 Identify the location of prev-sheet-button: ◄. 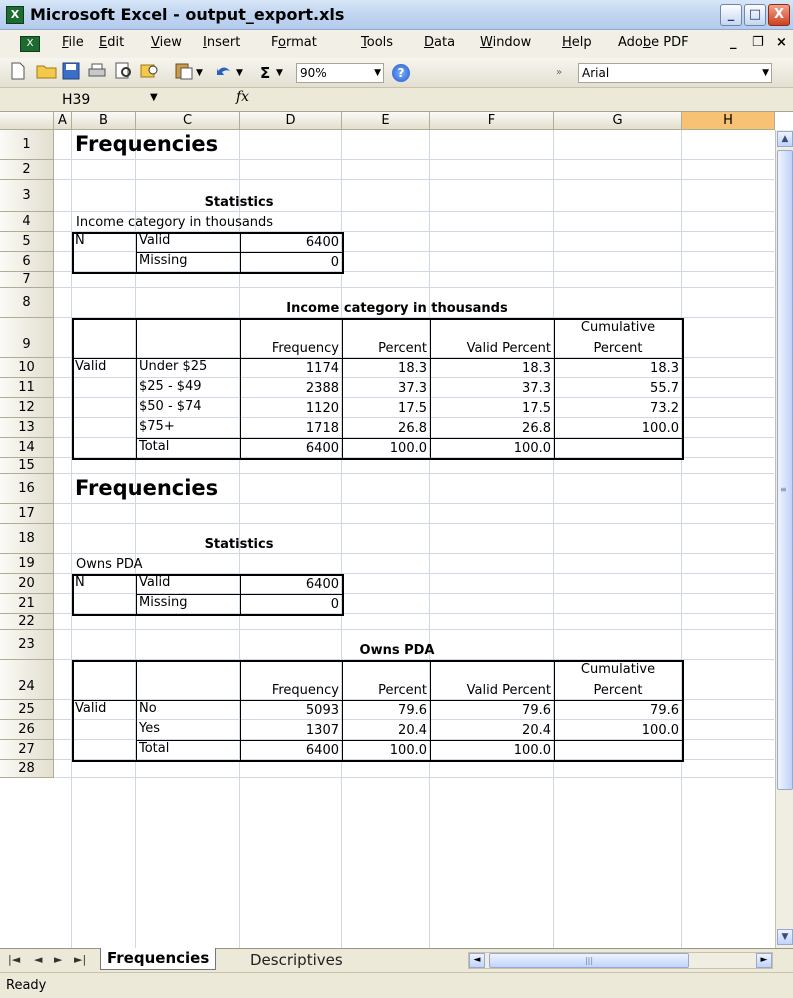
(38, 959).